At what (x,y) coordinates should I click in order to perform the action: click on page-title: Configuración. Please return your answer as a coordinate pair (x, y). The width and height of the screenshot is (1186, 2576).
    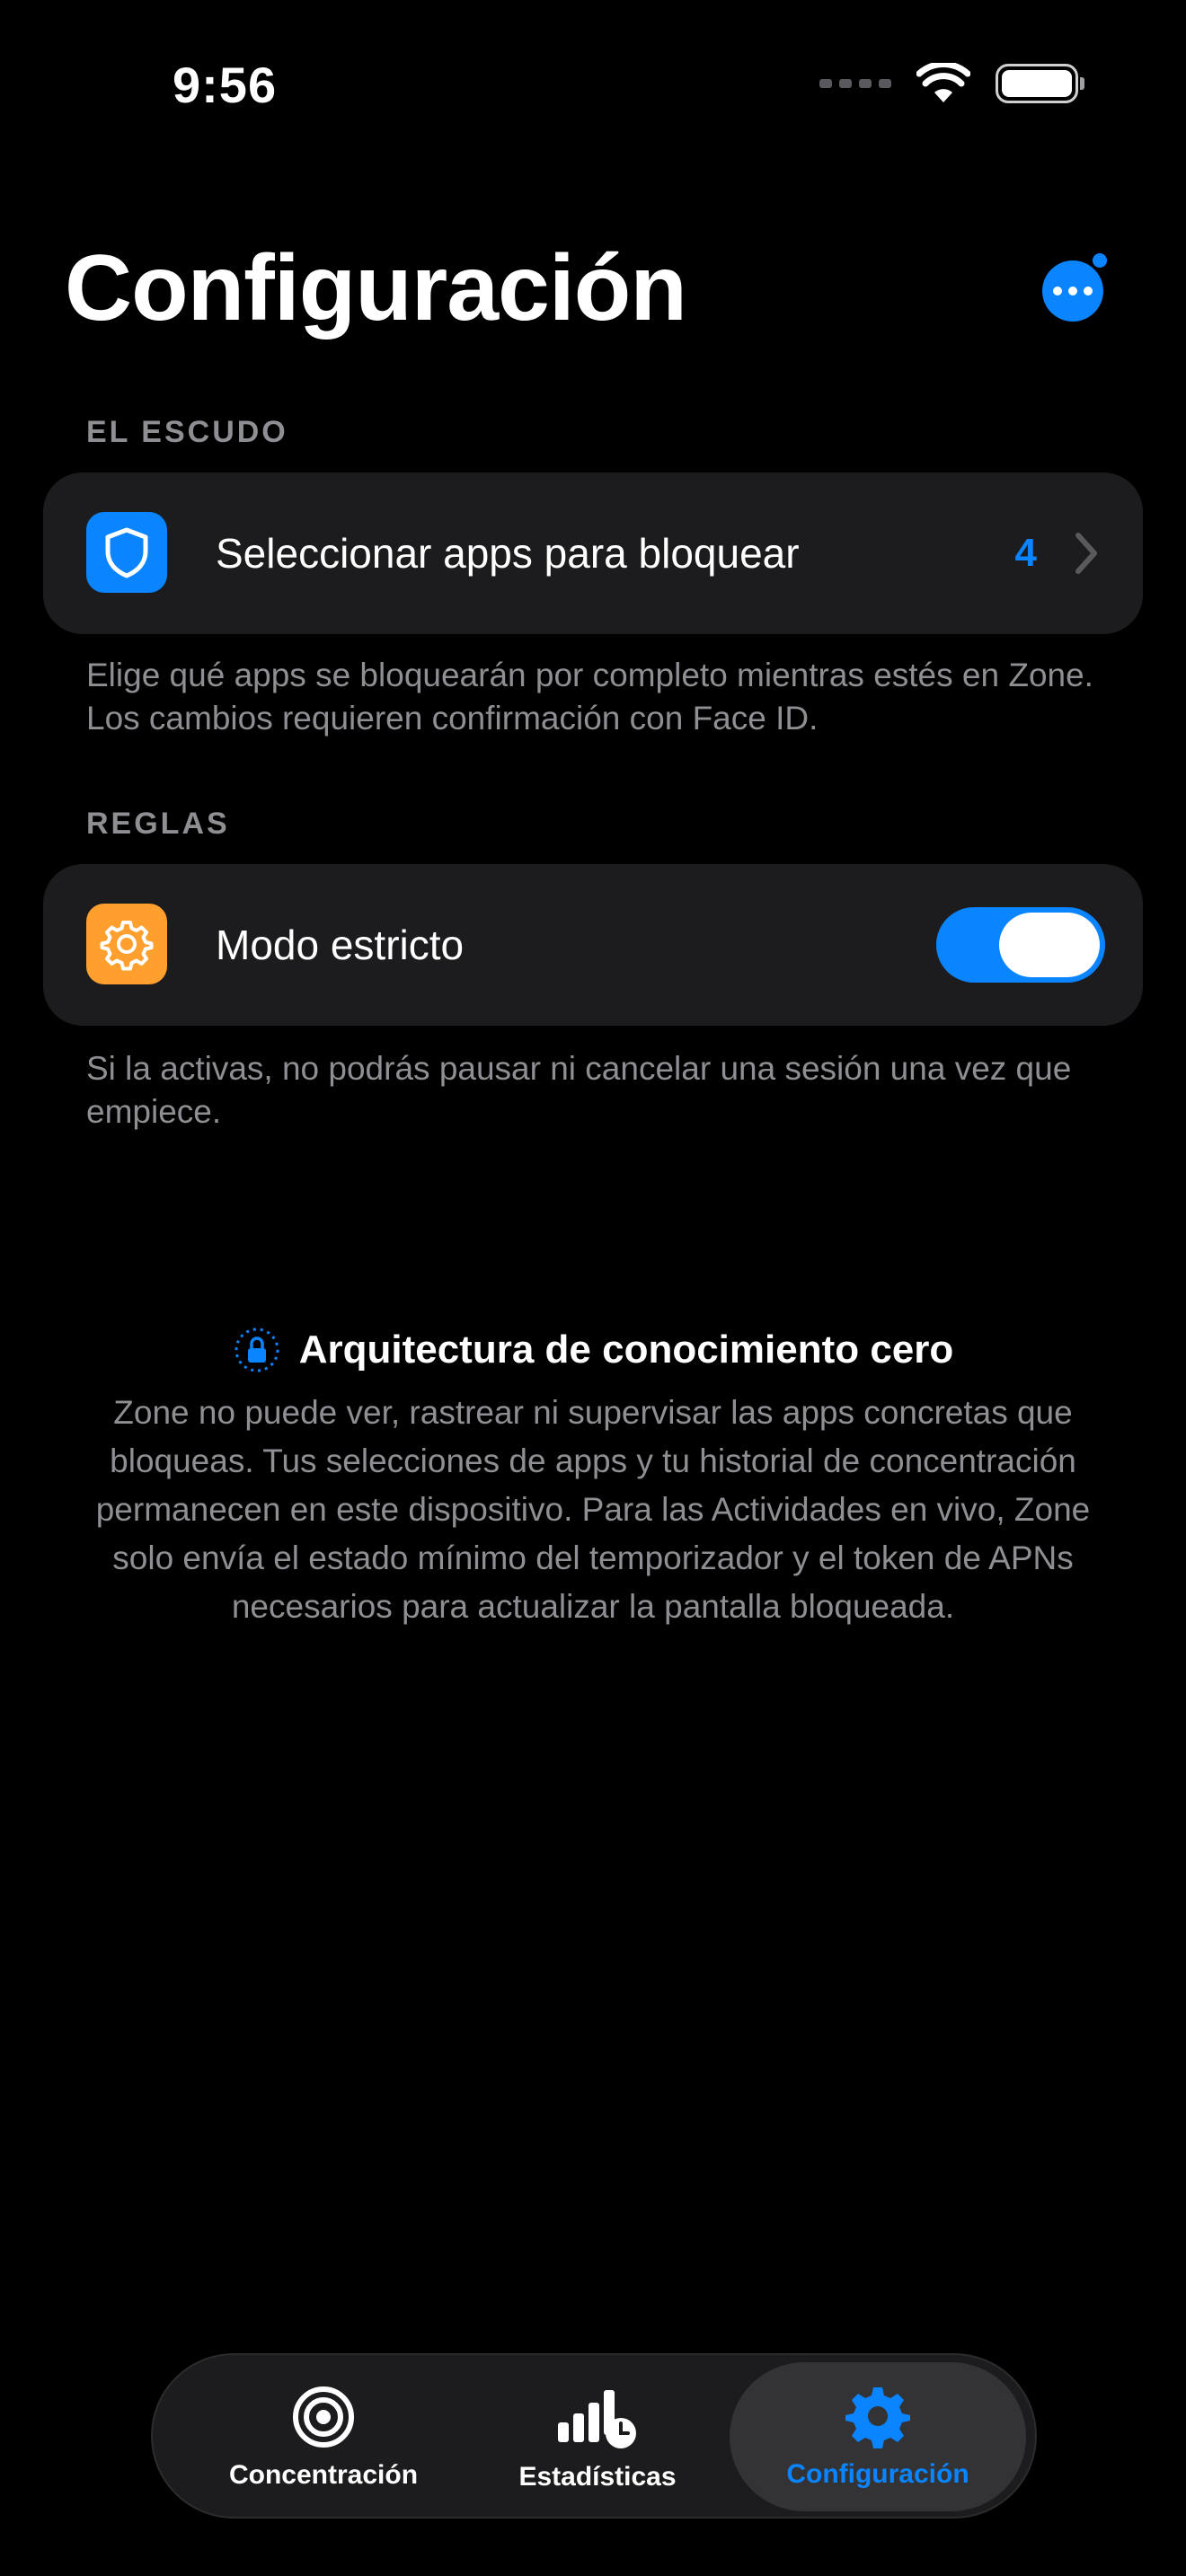
    Looking at the image, I should click on (376, 288).